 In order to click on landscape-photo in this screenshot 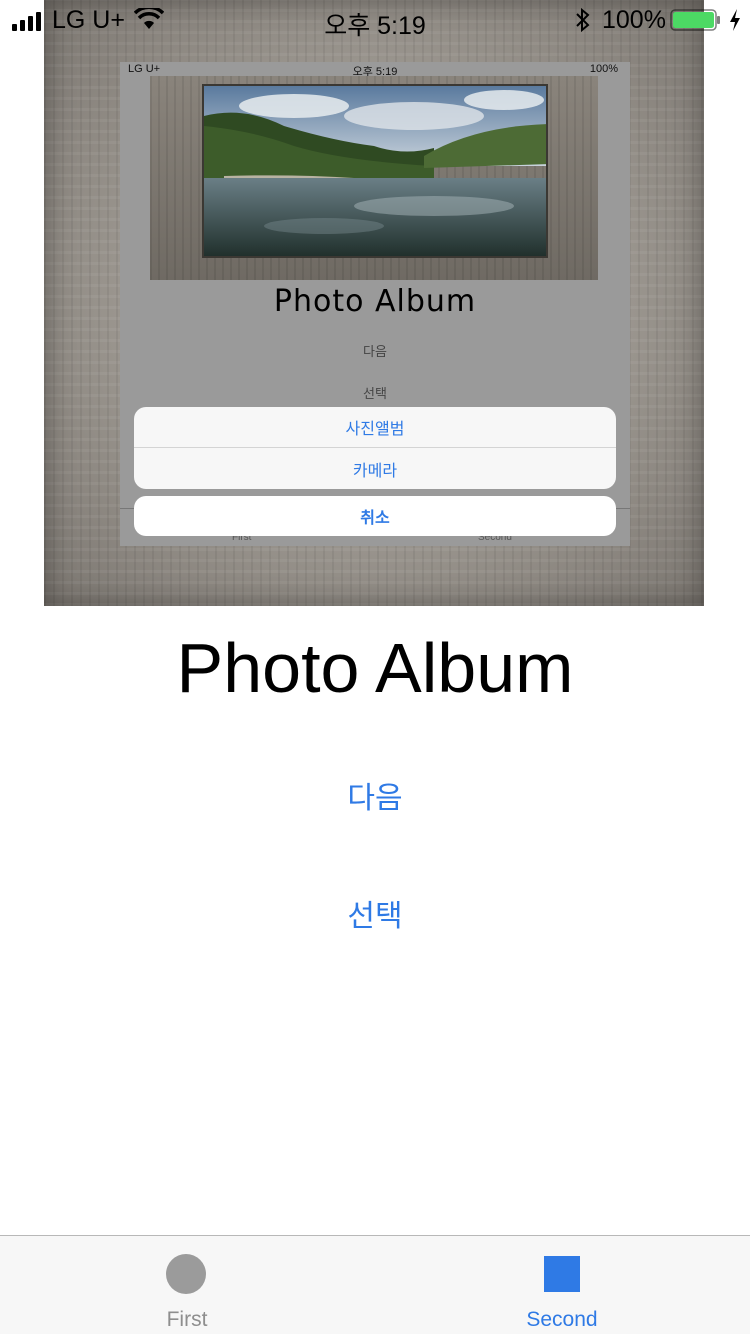, I will do `click(375, 171)`.